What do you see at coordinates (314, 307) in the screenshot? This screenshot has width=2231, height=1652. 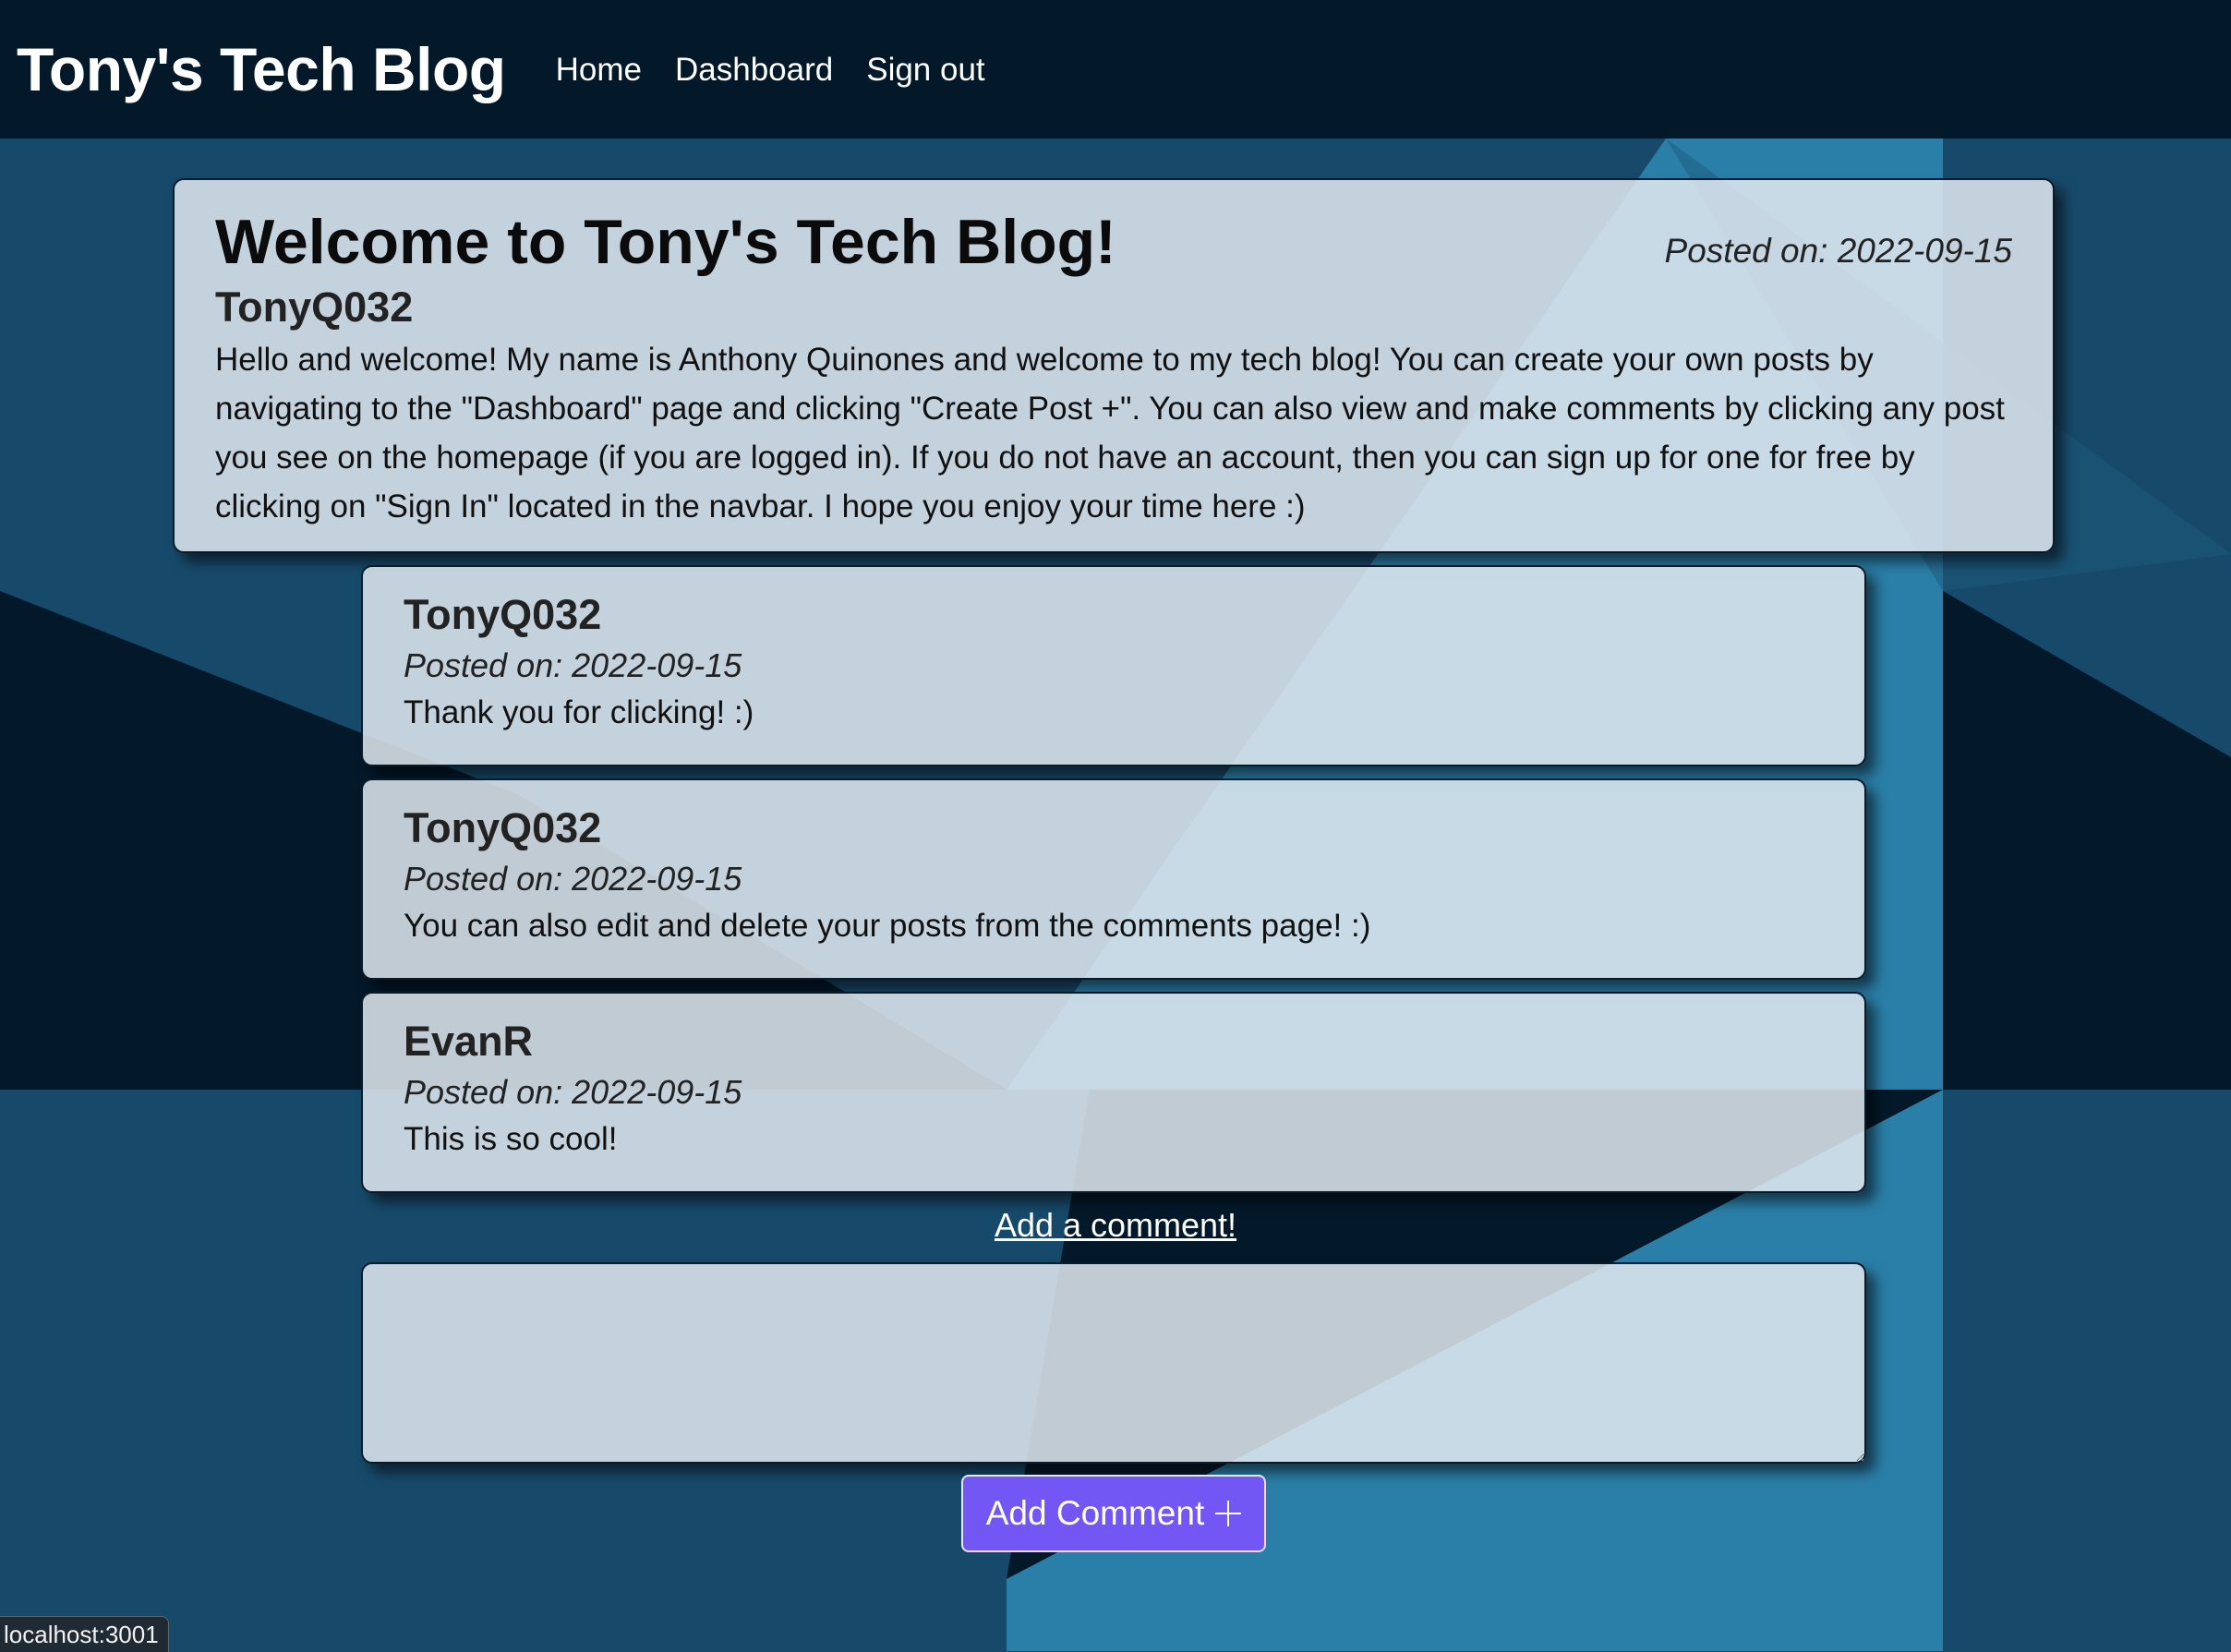 I see `post-author: TonyQ032` at bounding box center [314, 307].